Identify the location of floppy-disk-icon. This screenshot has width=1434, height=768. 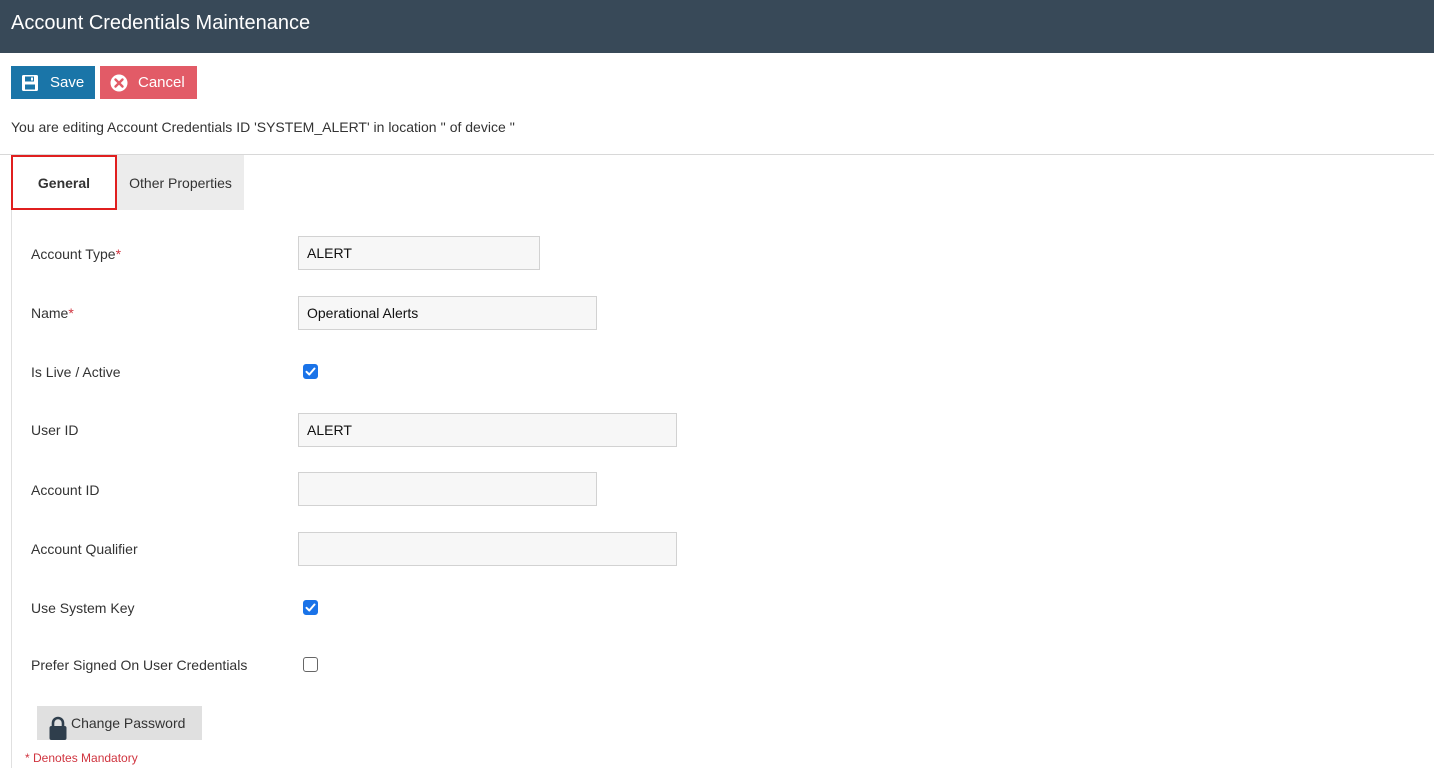
(30, 82).